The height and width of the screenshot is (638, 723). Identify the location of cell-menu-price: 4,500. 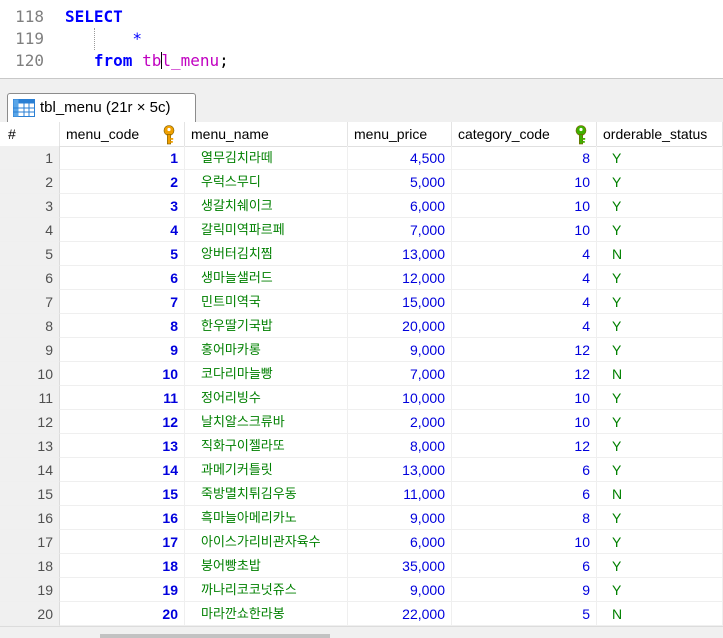
(400, 158).